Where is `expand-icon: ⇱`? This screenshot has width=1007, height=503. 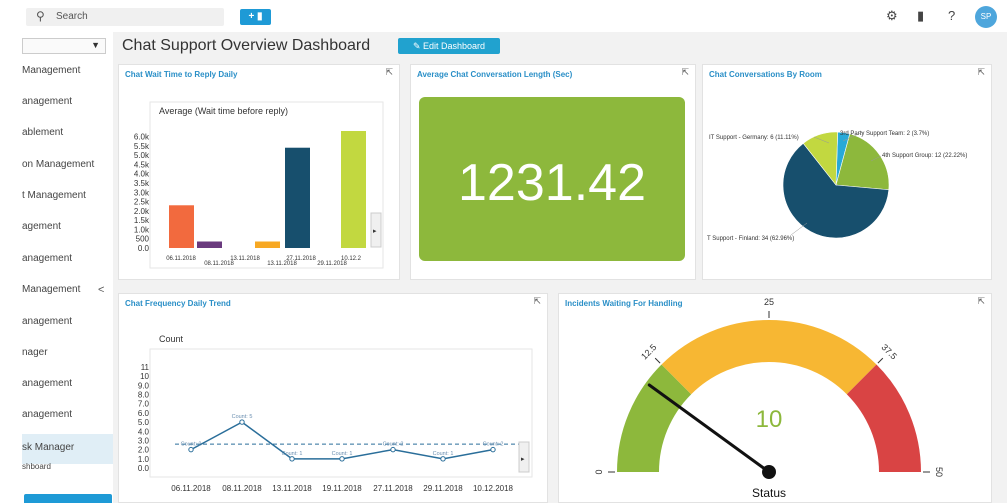
expand-icon: ⇱ is located at coordinates (685, 72).